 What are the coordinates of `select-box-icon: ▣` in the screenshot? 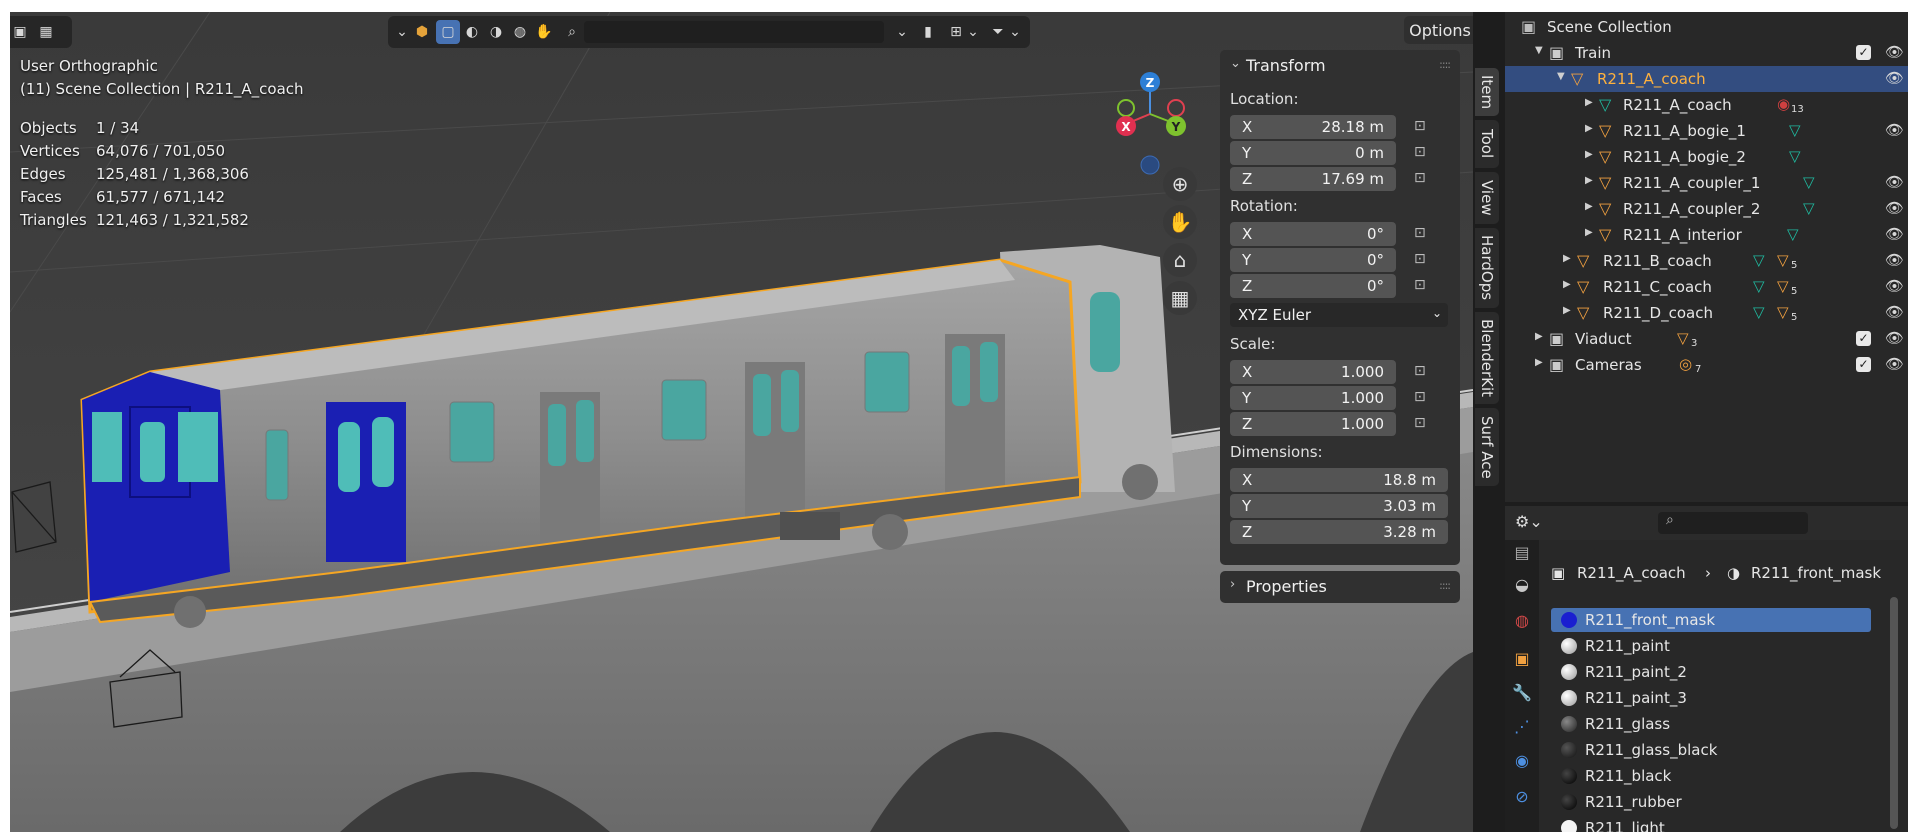 It's located at (21, 32).